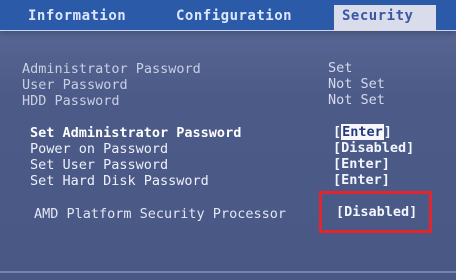  What do you see at coordinates (234, 16) in the screenshot?
I see `tab-configuration: Configuration` at bounding box center [234, 16].